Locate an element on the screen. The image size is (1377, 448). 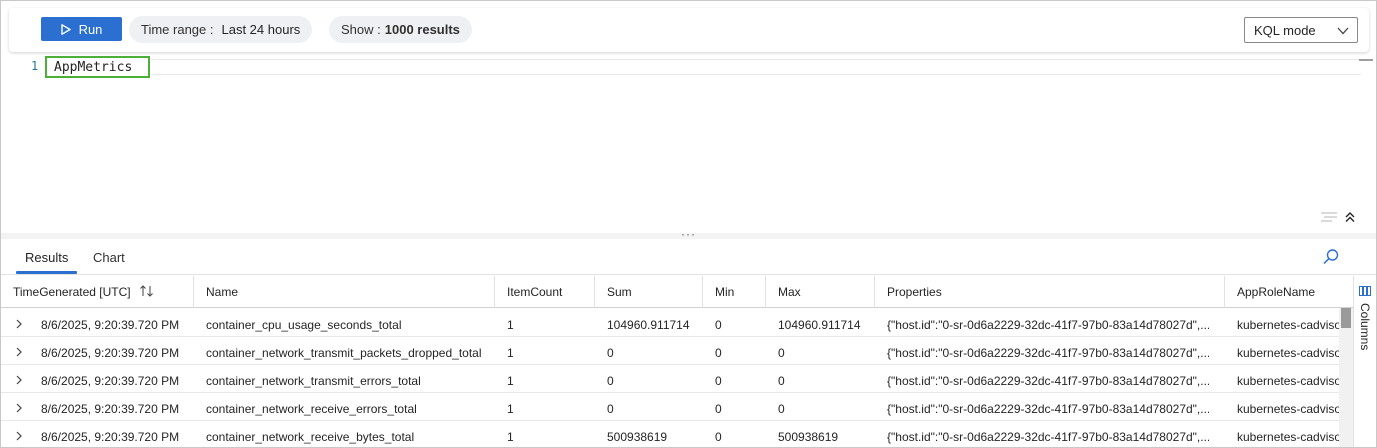
cell-name: container_network_receive_errors_total is located at coordinates (311, 409).